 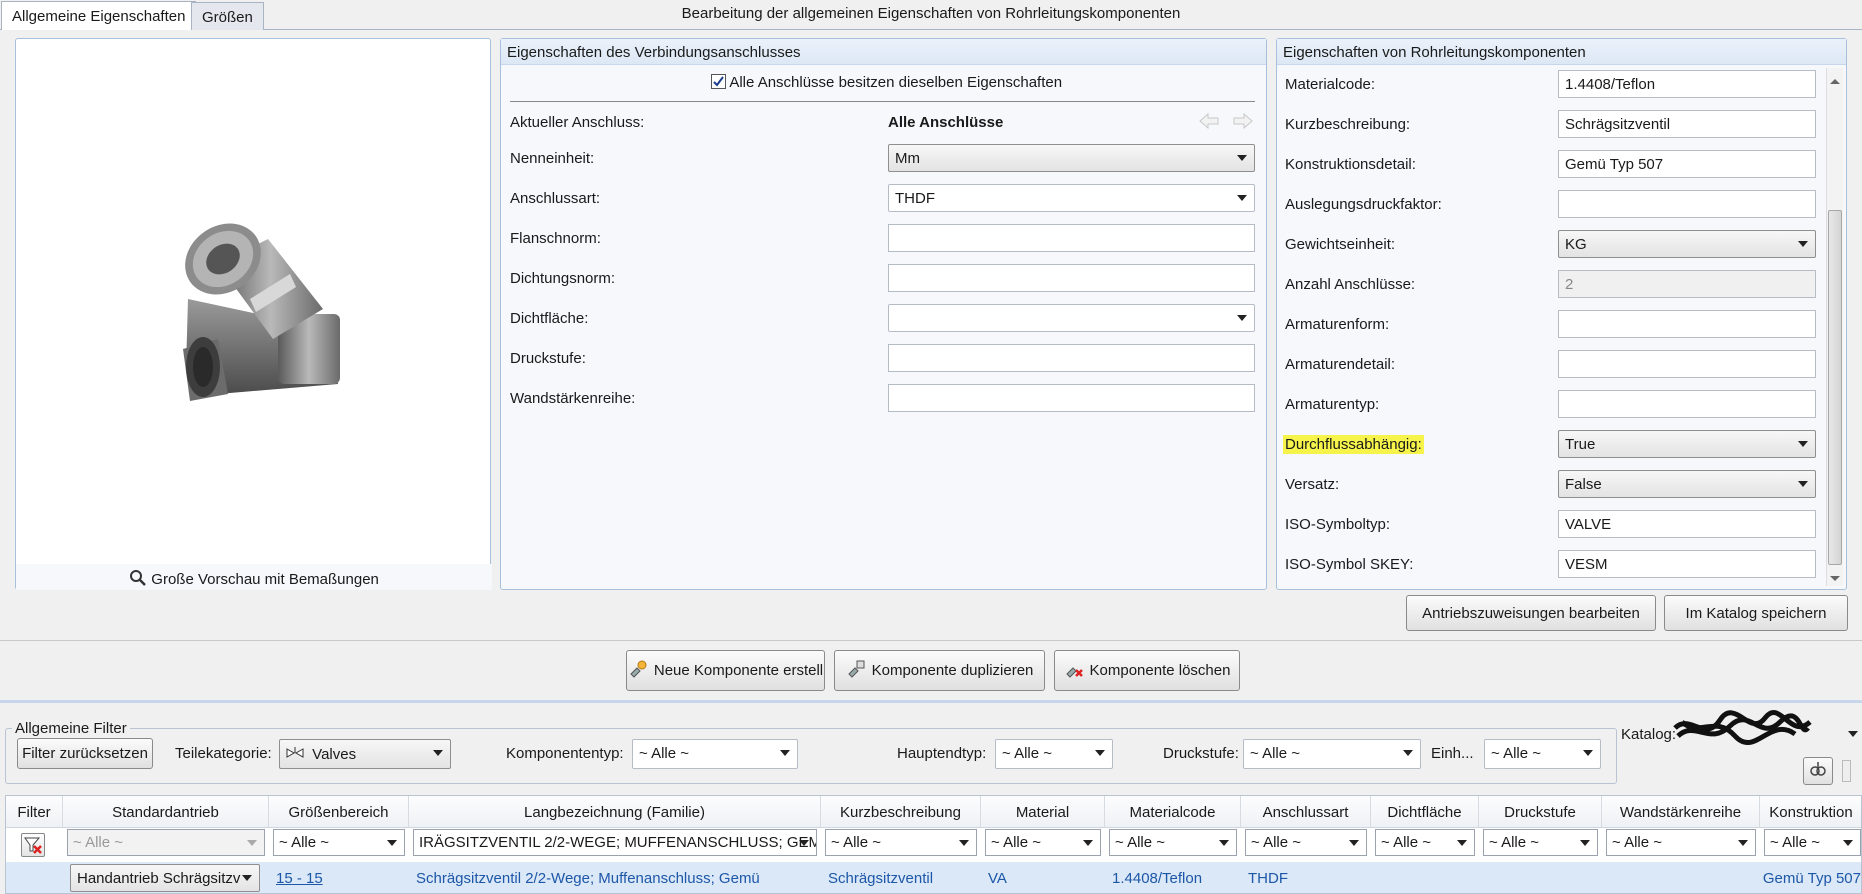 I want to click on button-label: Im Katalog speichern, so click(x=1756, y=613).